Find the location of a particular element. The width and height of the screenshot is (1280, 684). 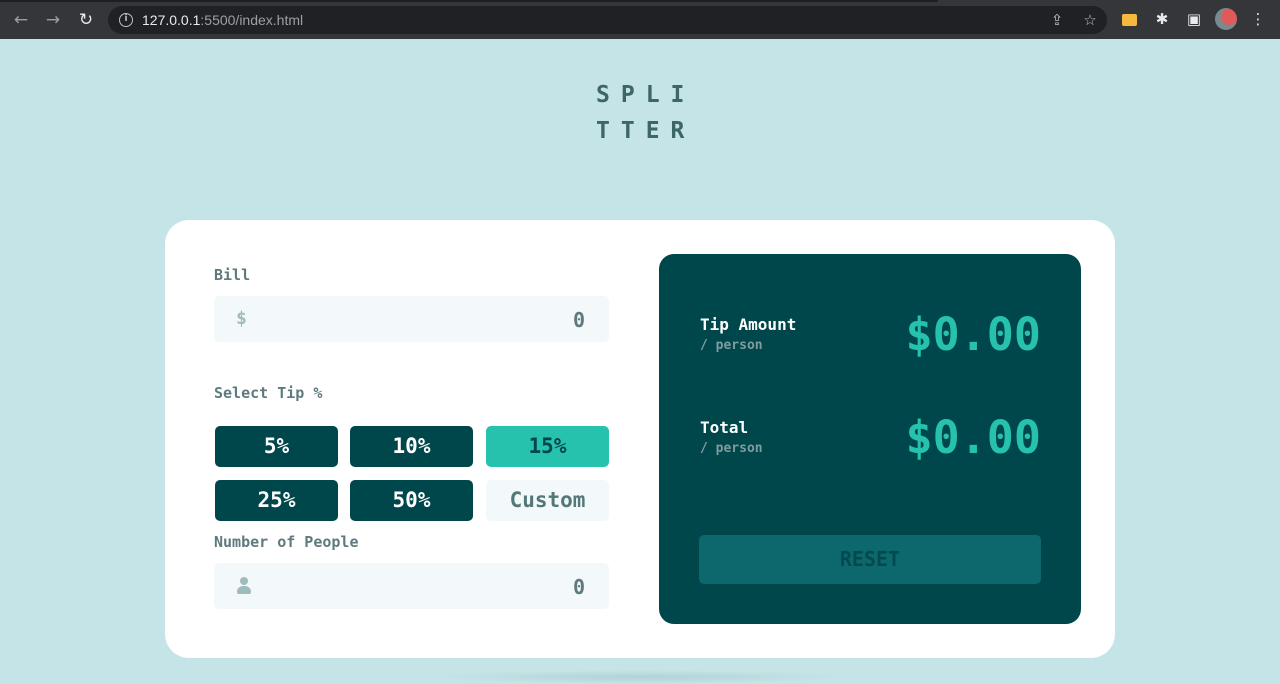

forward-arrow-icon: → is located at coordinates (53, 20).